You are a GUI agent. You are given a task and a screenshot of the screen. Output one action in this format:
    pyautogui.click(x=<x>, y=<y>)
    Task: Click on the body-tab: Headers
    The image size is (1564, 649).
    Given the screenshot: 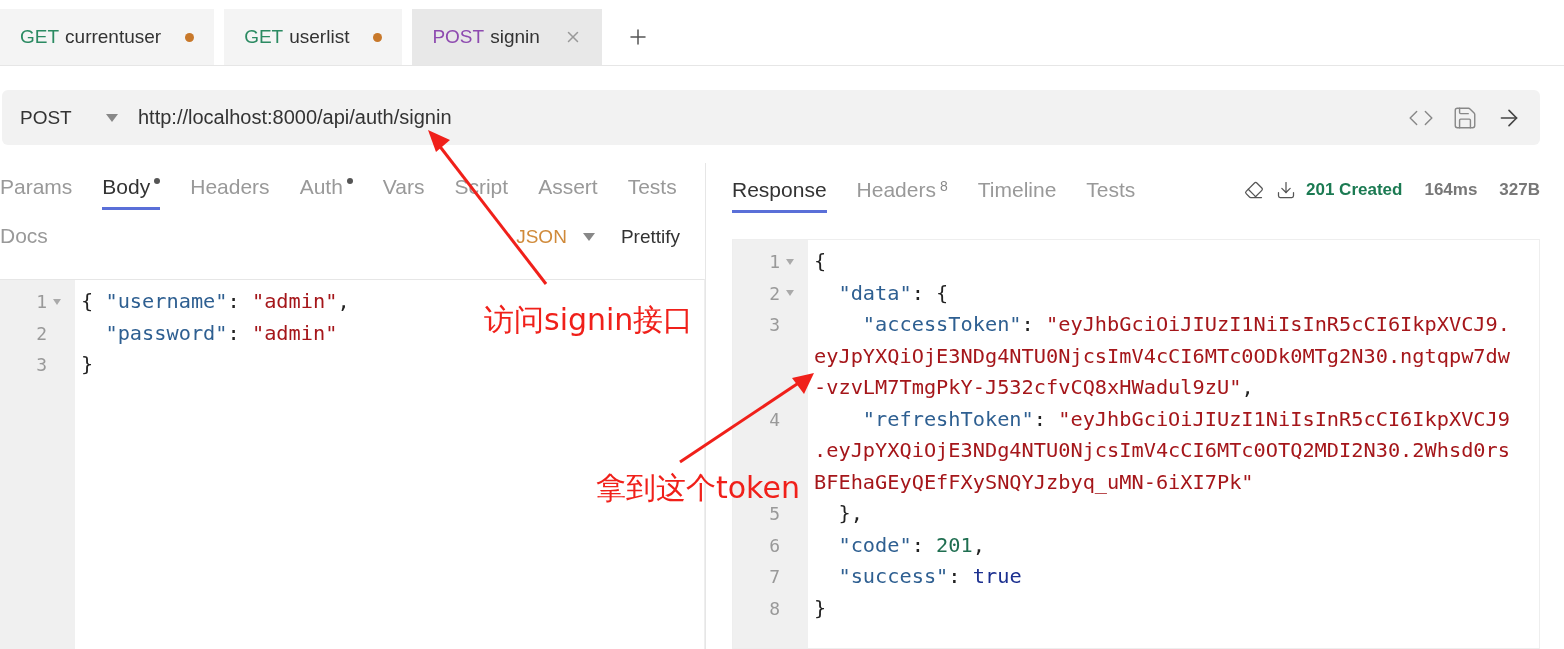 What is the action you would take?
    pyautogui.click(x=230, y=192)
    